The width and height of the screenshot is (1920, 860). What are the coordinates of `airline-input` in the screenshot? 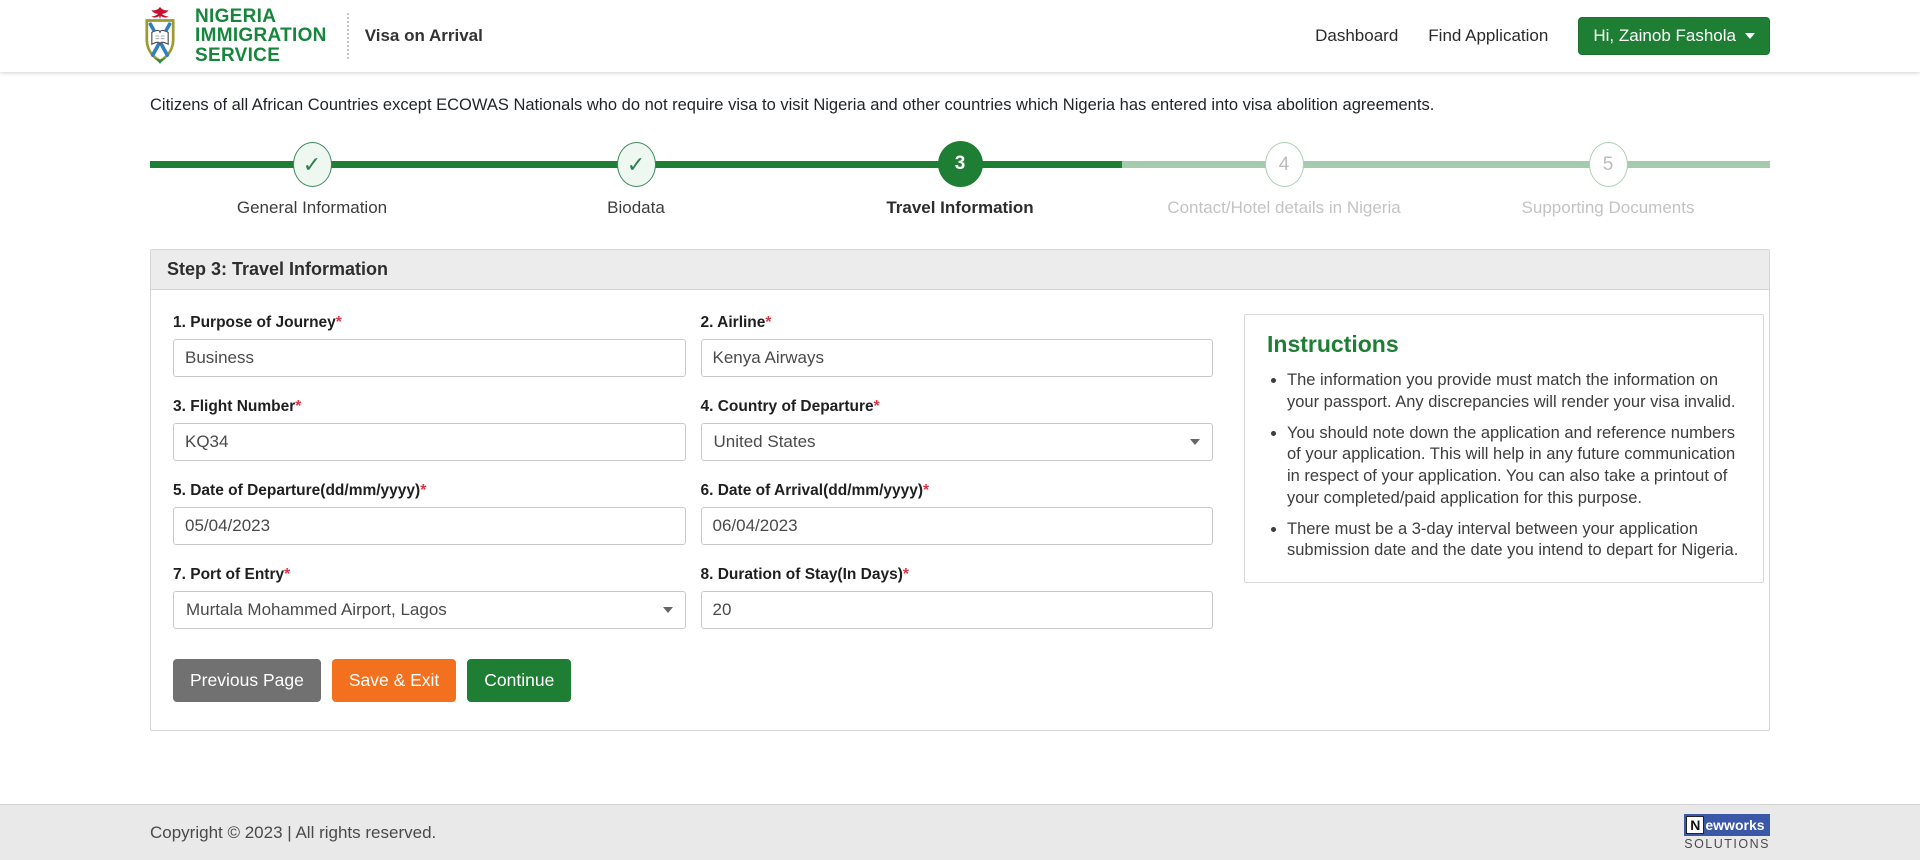 It's located at (956, 358).